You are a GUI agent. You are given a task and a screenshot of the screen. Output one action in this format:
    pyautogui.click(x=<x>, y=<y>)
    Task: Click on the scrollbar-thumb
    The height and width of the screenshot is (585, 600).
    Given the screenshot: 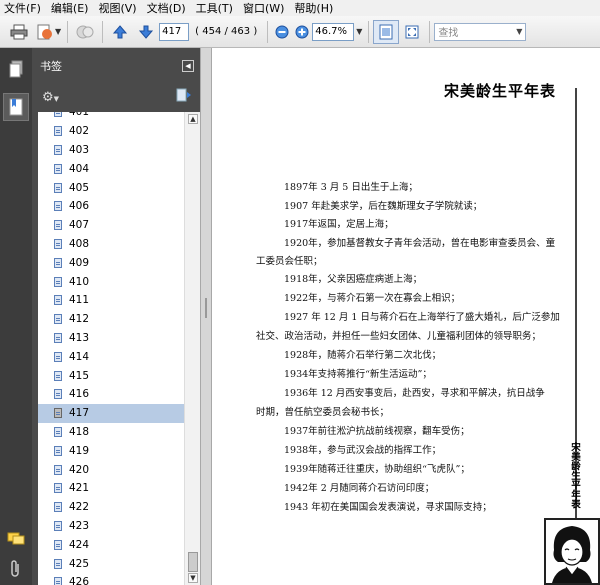 What is the action you would take?
    pyautogui.click(x=193, y=562)
    